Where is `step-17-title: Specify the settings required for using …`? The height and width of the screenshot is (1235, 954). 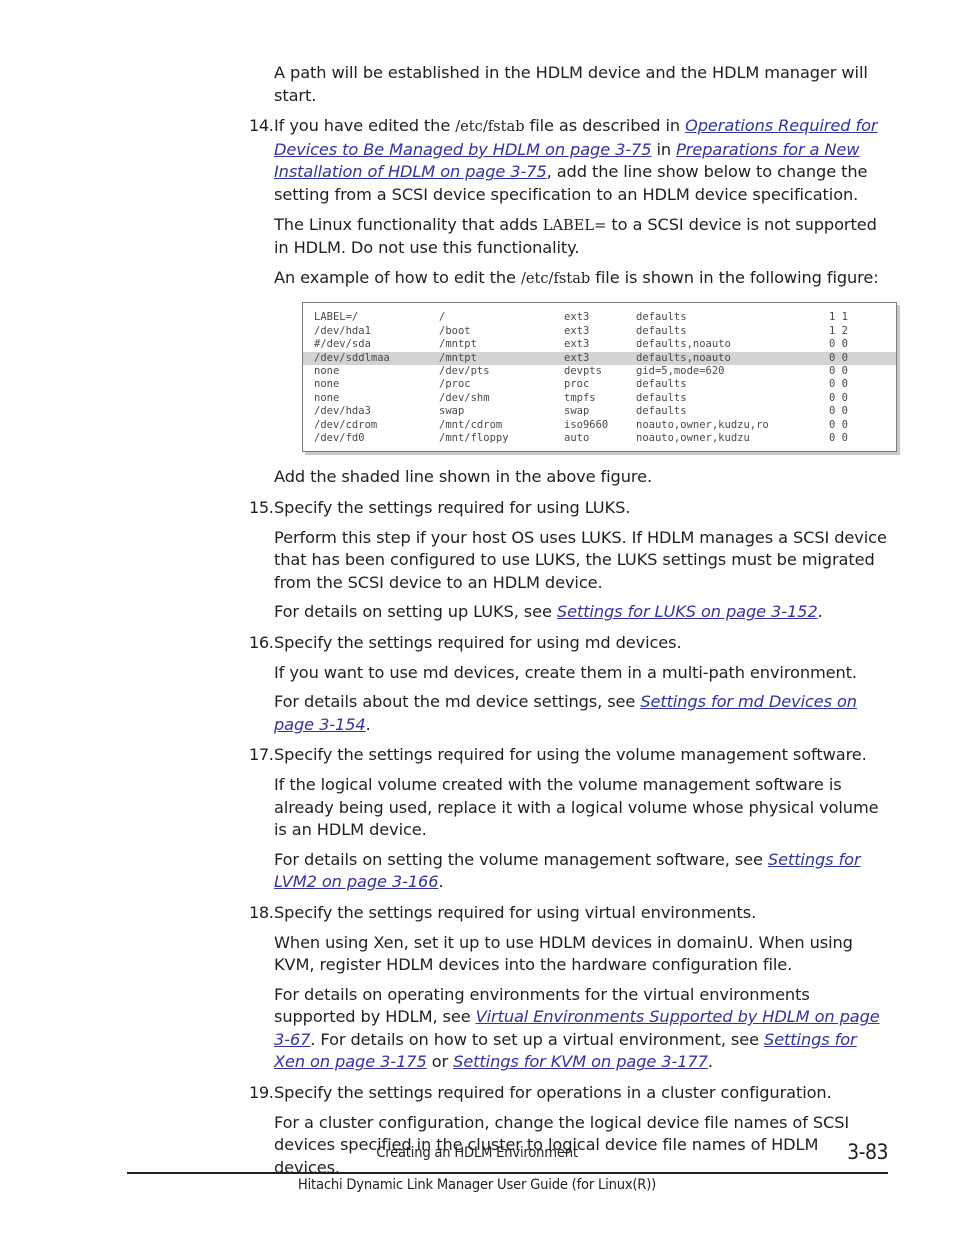
step-17-title: Specify the settings required for using … is located at coordinates (570, 755).